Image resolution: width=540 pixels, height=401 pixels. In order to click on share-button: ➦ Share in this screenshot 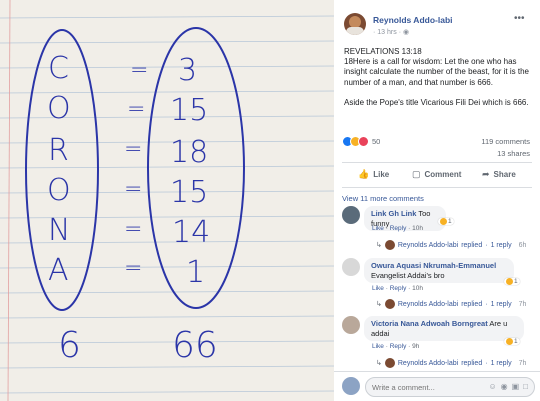, I will do `click(499, 174)`.